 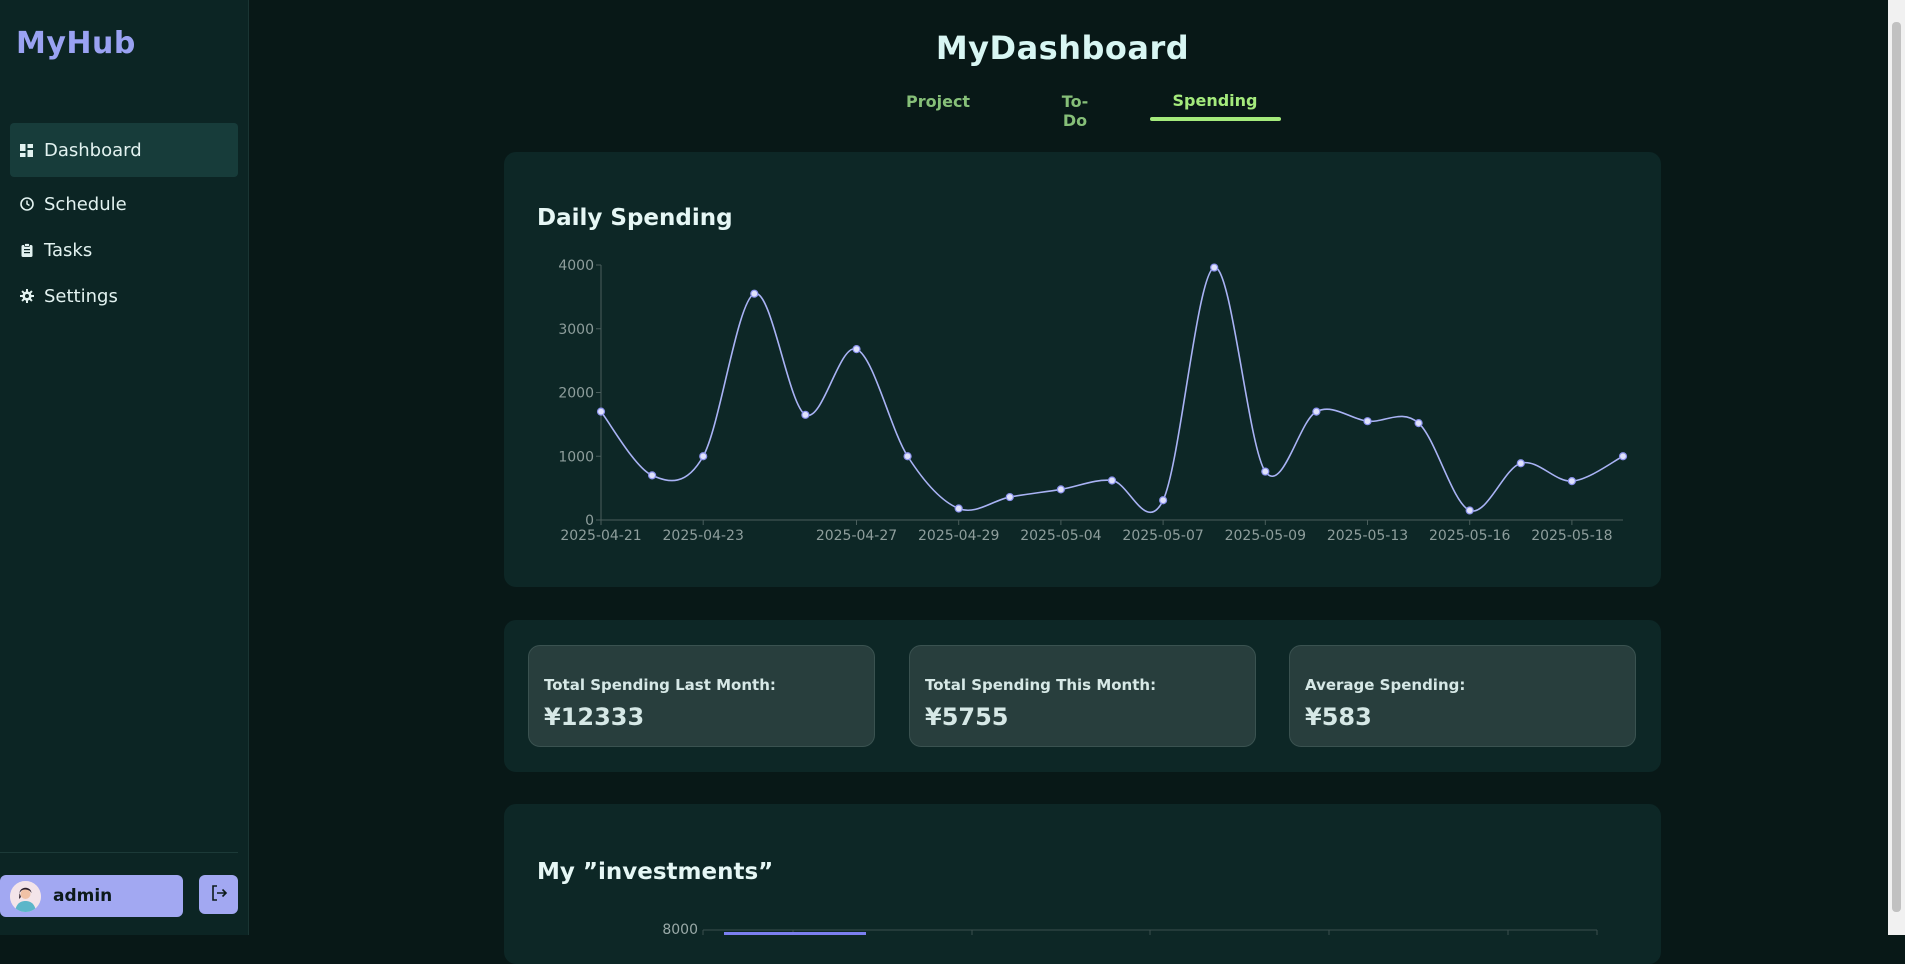 I want to click on logout-button, so click(x=218, y=894).